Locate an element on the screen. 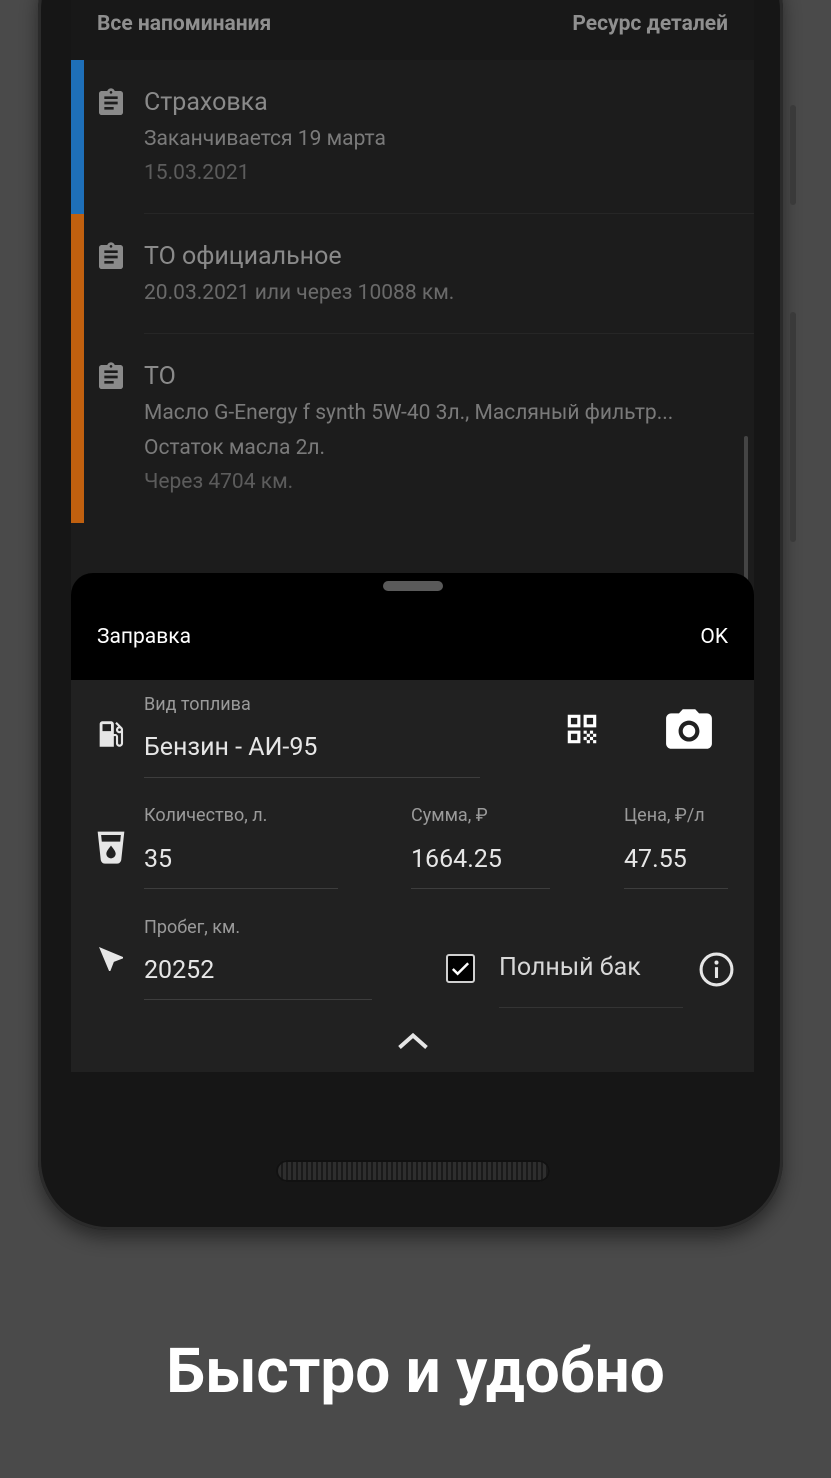 The width and height of the screenshot is (831, 1478). quantity-field: 35 is located at coordinates (158, 859).